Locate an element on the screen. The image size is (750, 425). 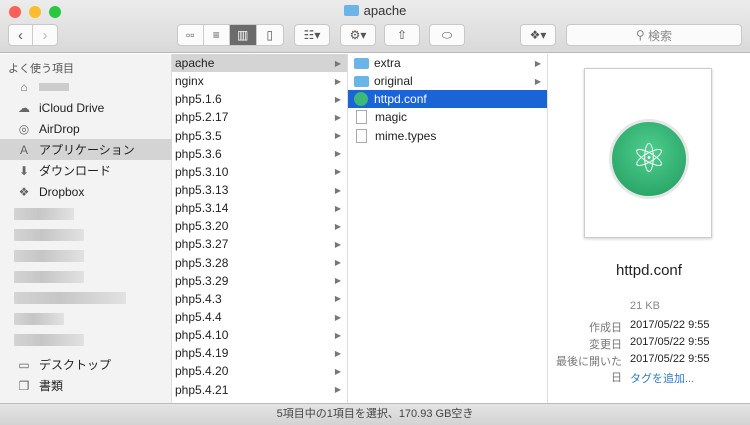
folder-name: php5.4.20 is located at coordinates (202, 371).